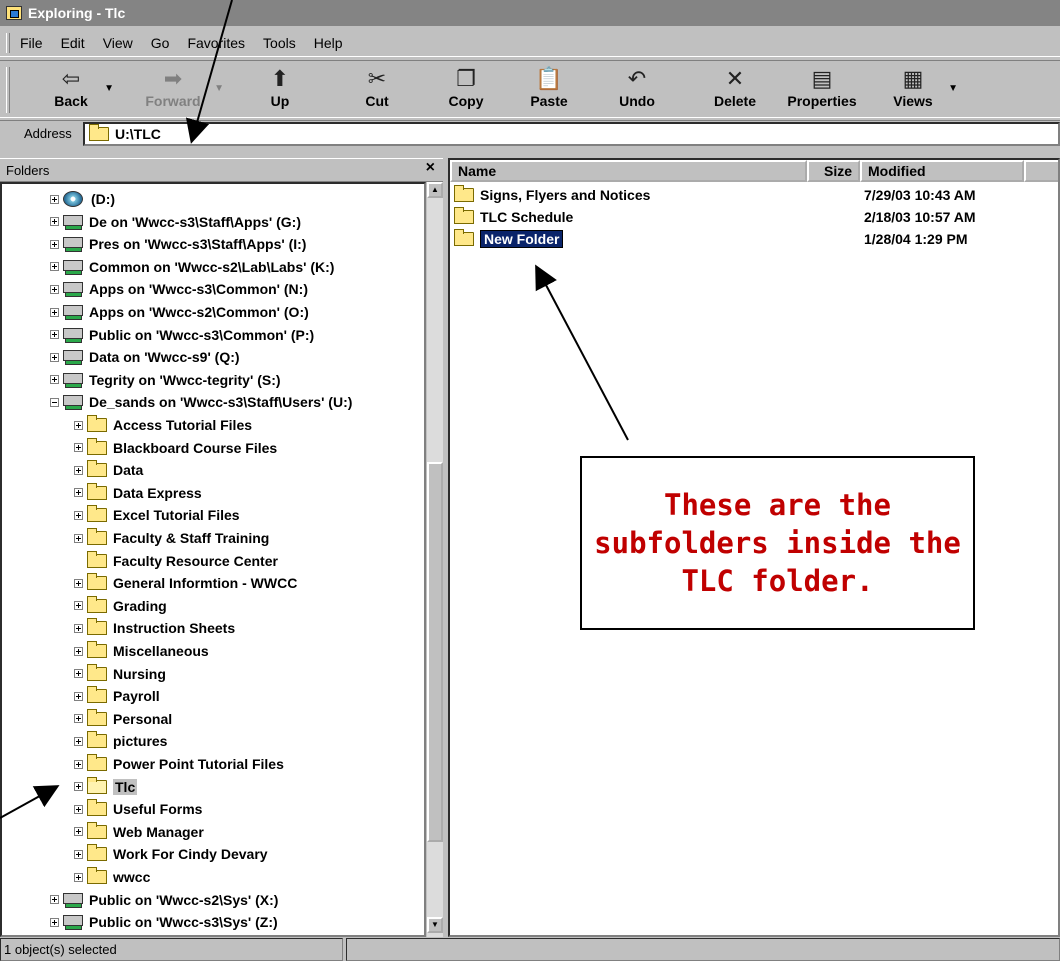 This screenshot has width=1060, height=961. I want to click on tree-item: Pres on 'Wwcc-s3\Staff\Apps' (I:), so click(178, 244).